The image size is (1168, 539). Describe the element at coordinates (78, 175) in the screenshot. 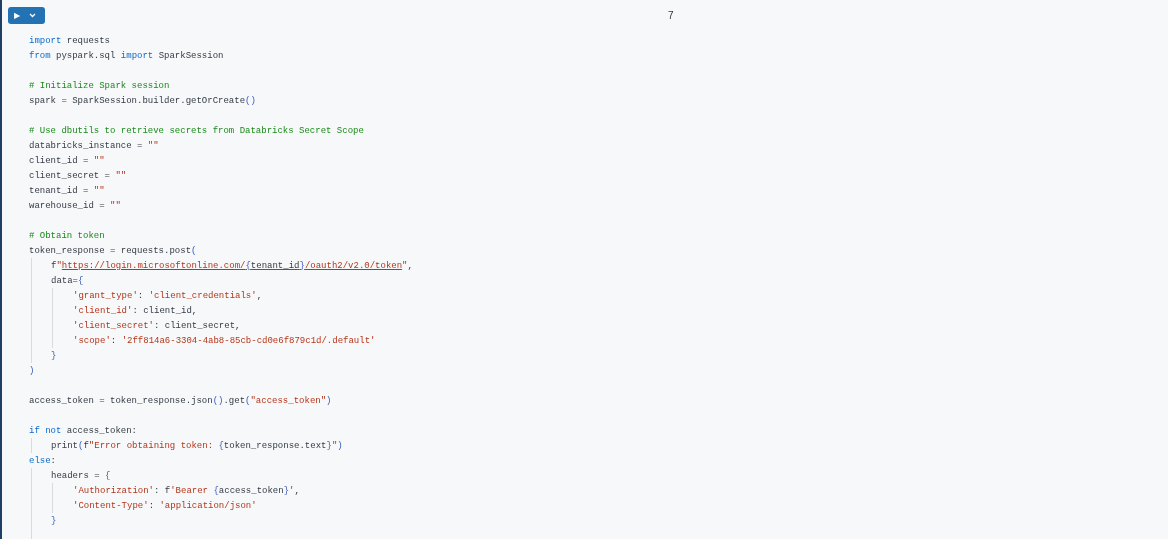

I see `code-line: client_secret = ""` at that location.